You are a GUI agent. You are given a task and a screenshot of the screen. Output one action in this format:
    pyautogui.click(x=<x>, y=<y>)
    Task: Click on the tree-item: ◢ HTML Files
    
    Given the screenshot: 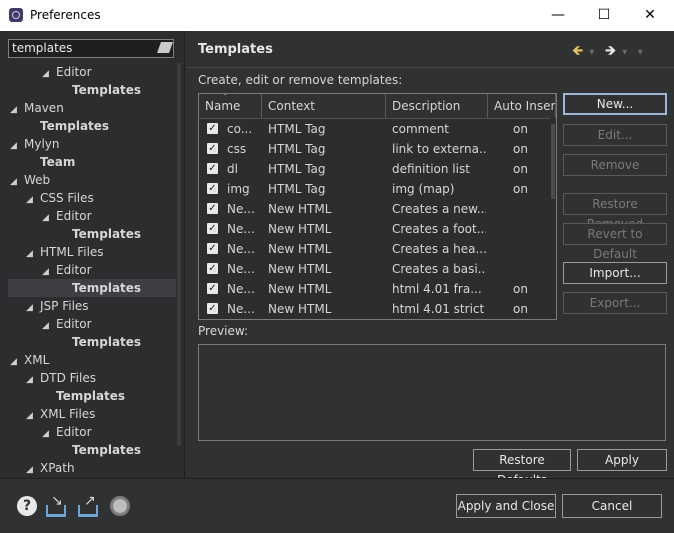 What is the action you would take?
    pyautogui.click(x=65, y=252)
    